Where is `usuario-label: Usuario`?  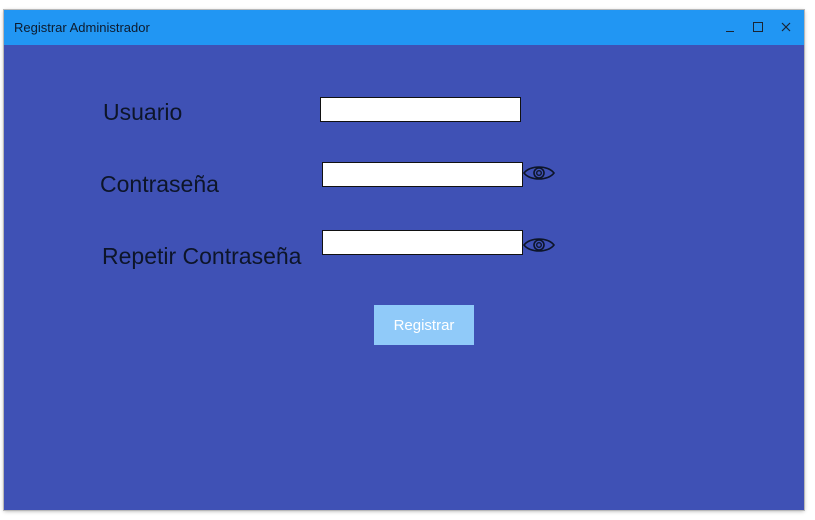
usuario-label: Usuario is located at coordinates (143, 112).